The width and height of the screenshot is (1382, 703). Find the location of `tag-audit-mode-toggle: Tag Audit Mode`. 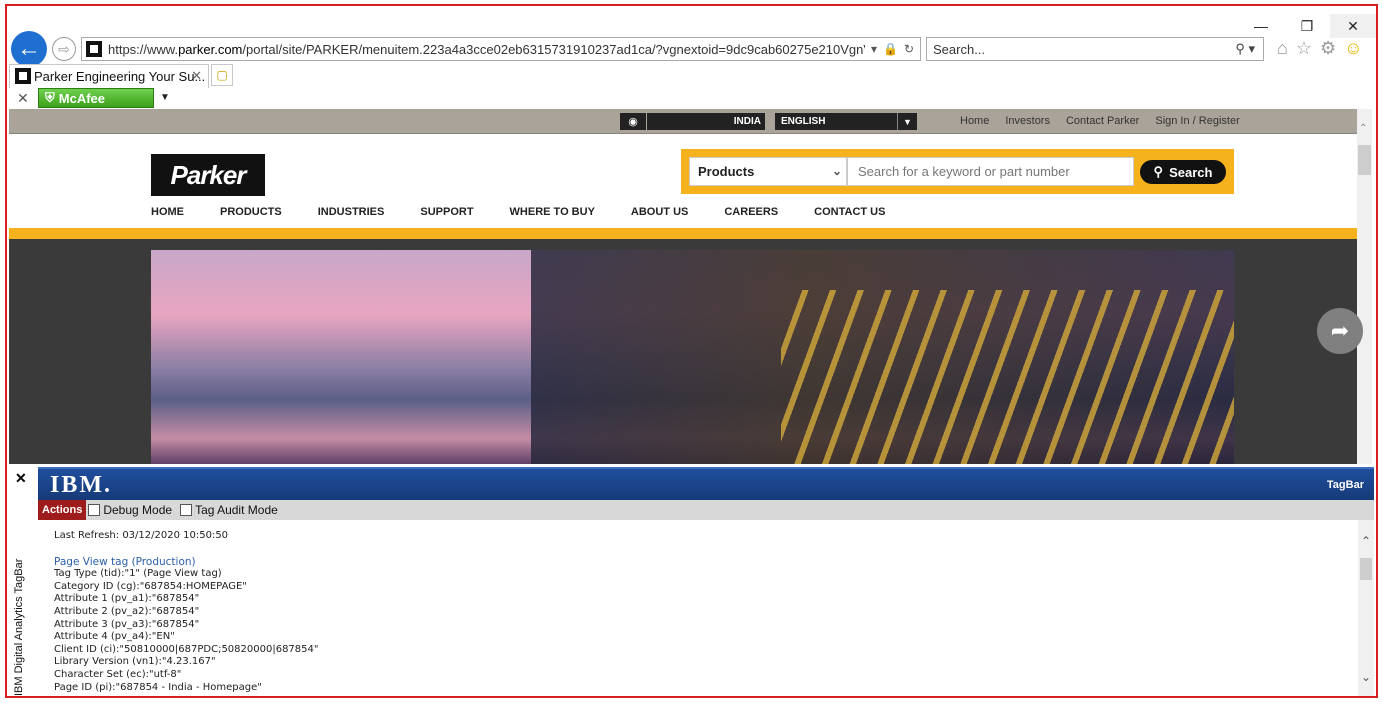

tag-audit-mode-toggle: Tag Audit Mode is located at coordinates (229, 510).